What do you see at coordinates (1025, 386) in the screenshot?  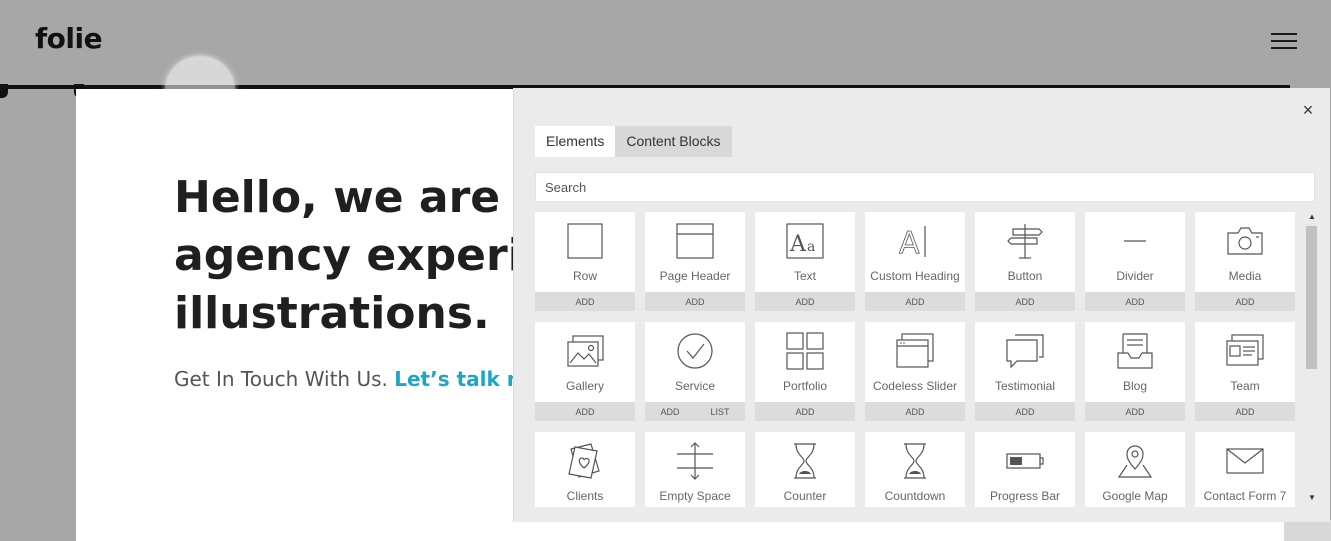 I see `element-label: Testimonial` at bounding box center [1025, 386].